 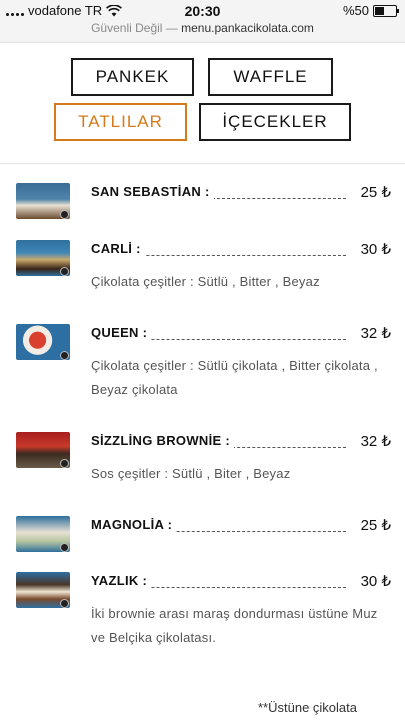 I want to click on list-item: MAGNOLİA : 25 ₺, so click(x=203, y=536).